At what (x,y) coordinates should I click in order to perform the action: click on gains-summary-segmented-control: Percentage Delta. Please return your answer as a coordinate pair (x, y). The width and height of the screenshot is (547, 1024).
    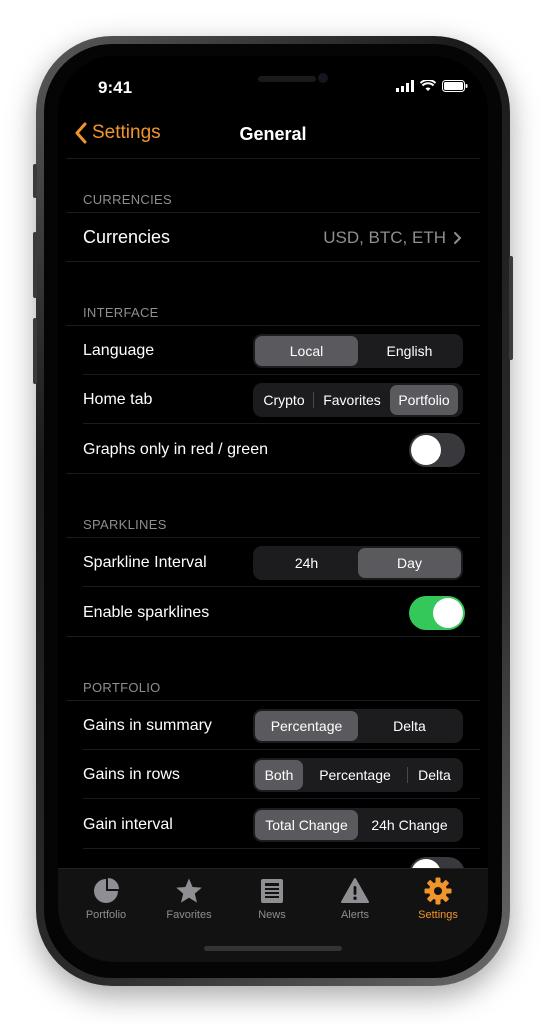
    Looking at the image, I should click on (358, 726).